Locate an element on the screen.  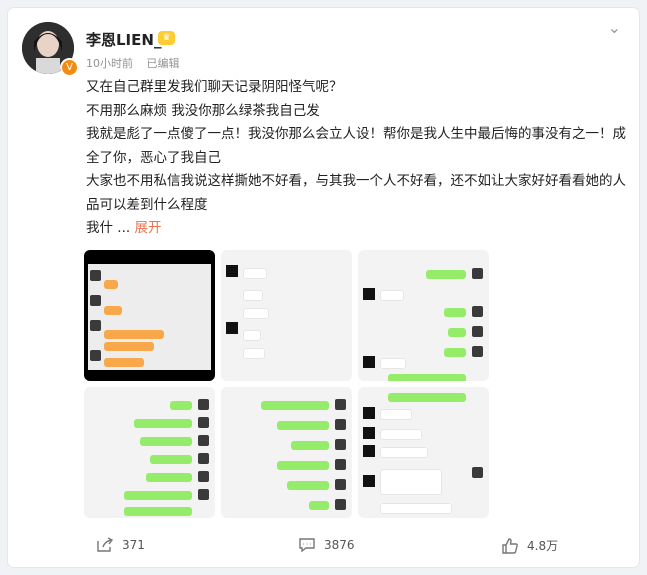
edited-label: 已编辑 is located at coordinates (163, 63).